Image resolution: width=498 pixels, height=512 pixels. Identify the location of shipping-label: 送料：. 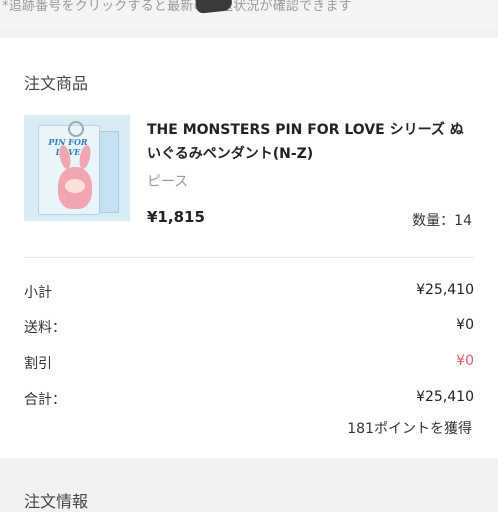
(45, 328).